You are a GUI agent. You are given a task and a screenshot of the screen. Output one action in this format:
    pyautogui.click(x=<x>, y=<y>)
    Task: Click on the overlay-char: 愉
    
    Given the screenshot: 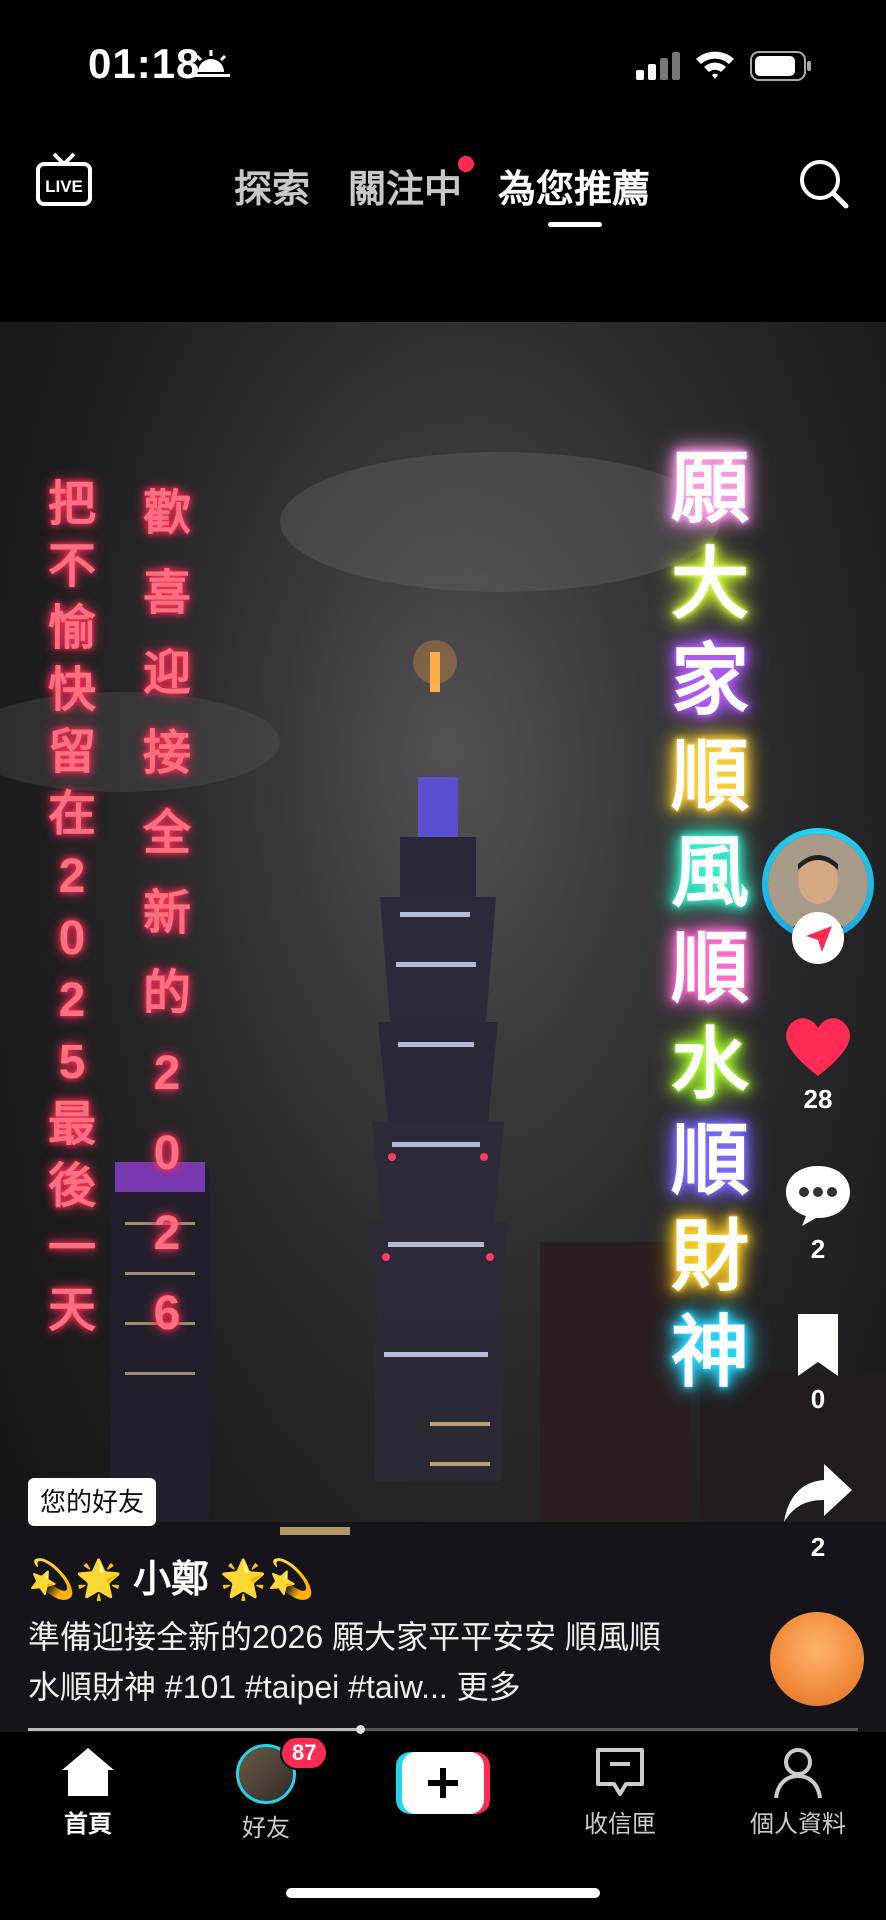 What is the action you would take?
    pyautogui.click(x=72, y=628)
    